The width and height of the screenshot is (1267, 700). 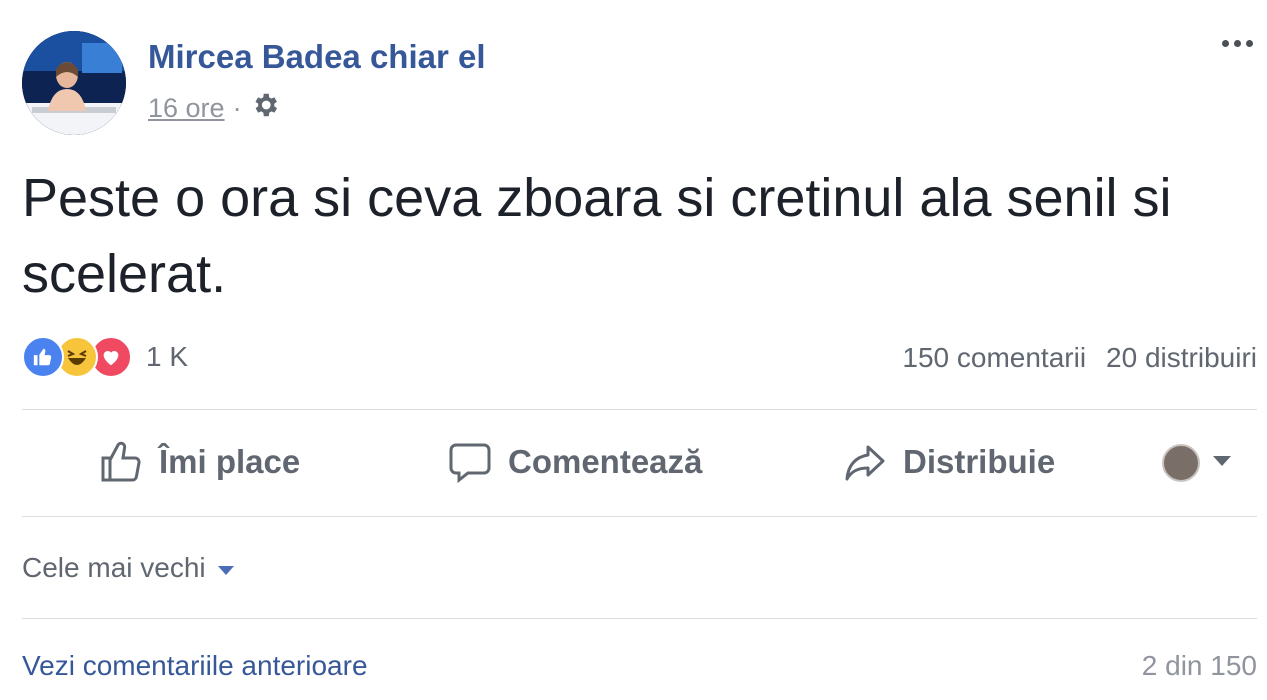 I want to click on share-arrow-icon, so click(x=865, y=462).